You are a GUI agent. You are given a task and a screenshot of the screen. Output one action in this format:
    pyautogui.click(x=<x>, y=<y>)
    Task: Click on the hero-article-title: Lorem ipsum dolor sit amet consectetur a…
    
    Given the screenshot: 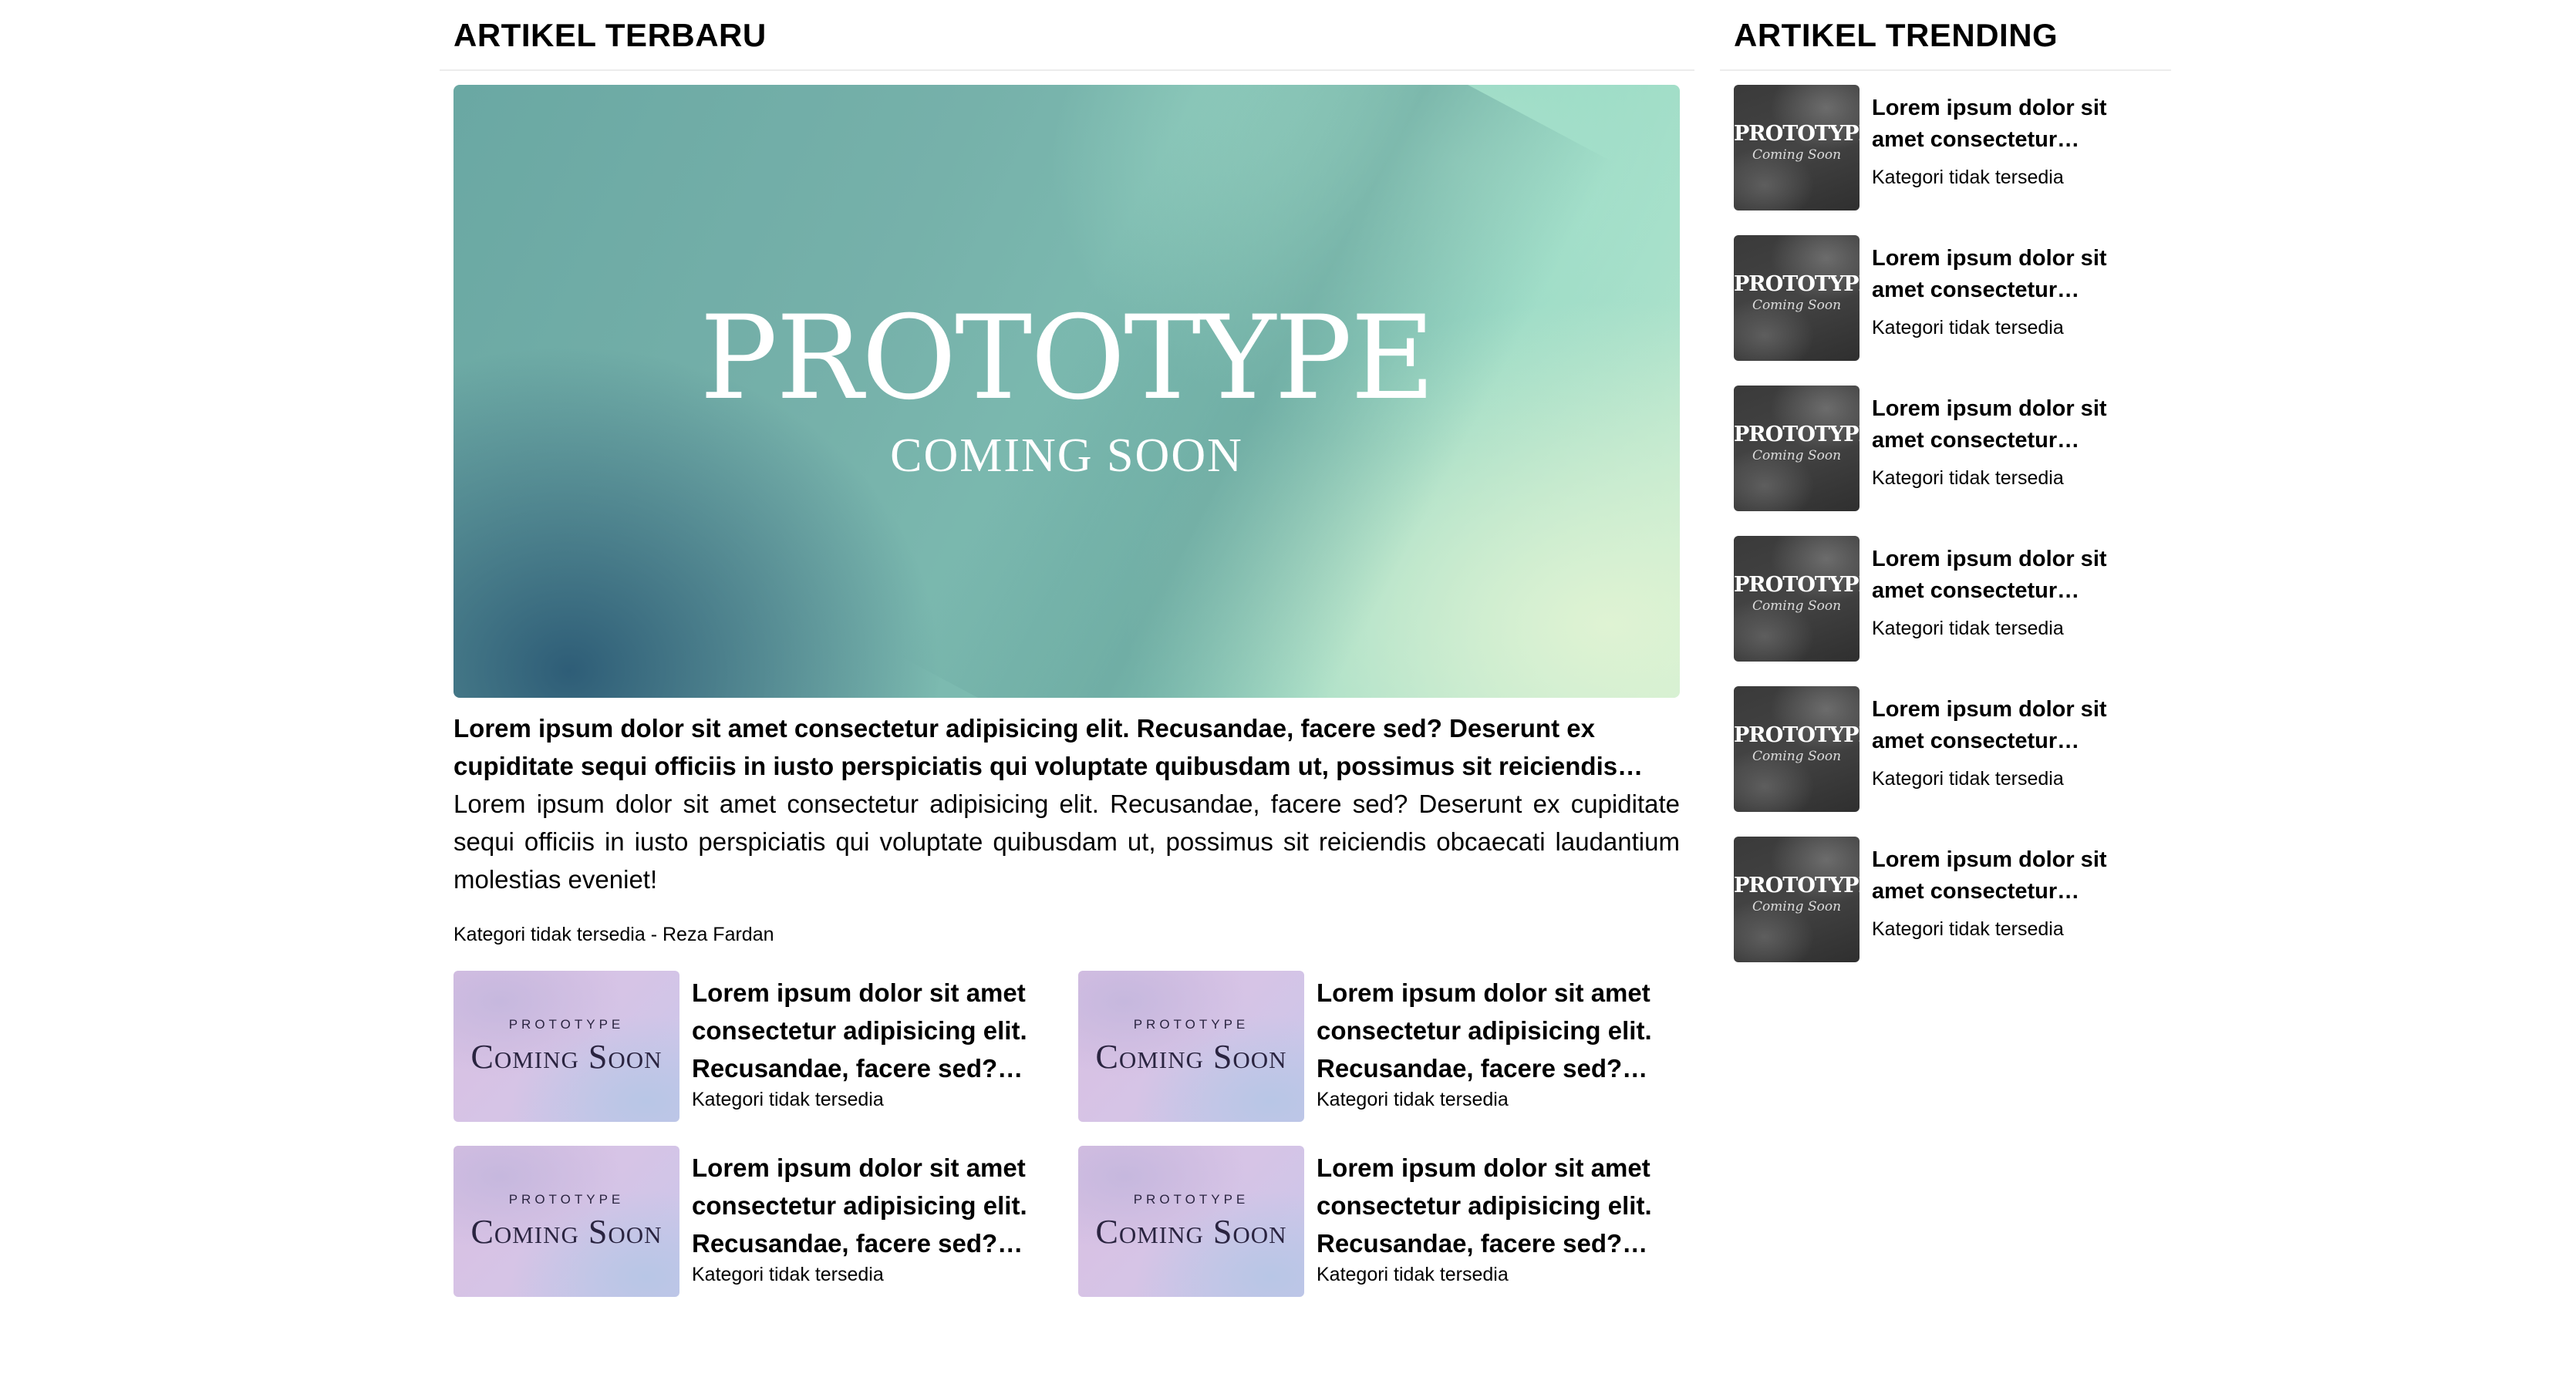 What is the action you would take?
    pyautogui.click(x=1066, y=747)
    